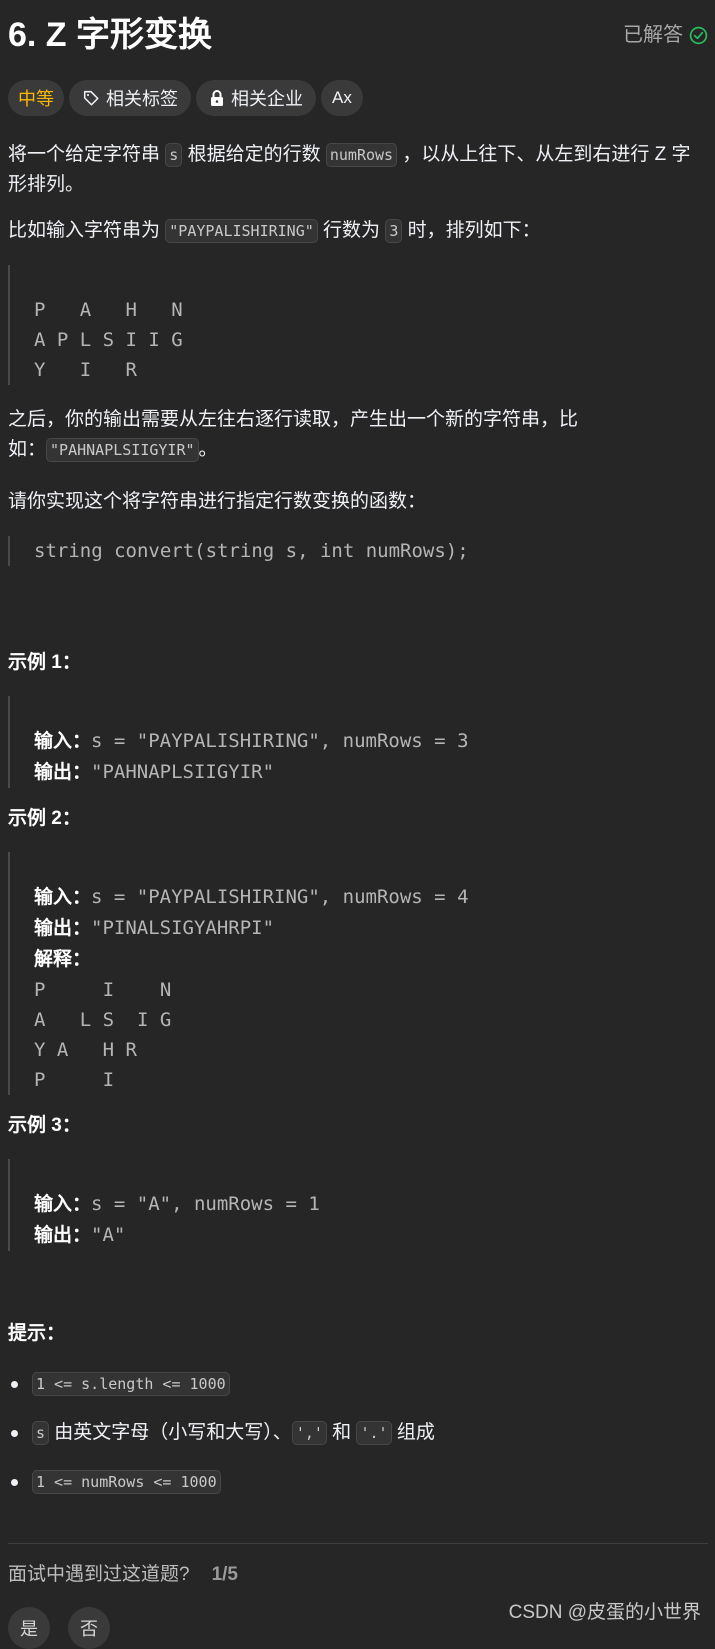 The image size is (715, 1649). I want to click on inline-code: "PAYPALISHIRING", so click(241, 231).